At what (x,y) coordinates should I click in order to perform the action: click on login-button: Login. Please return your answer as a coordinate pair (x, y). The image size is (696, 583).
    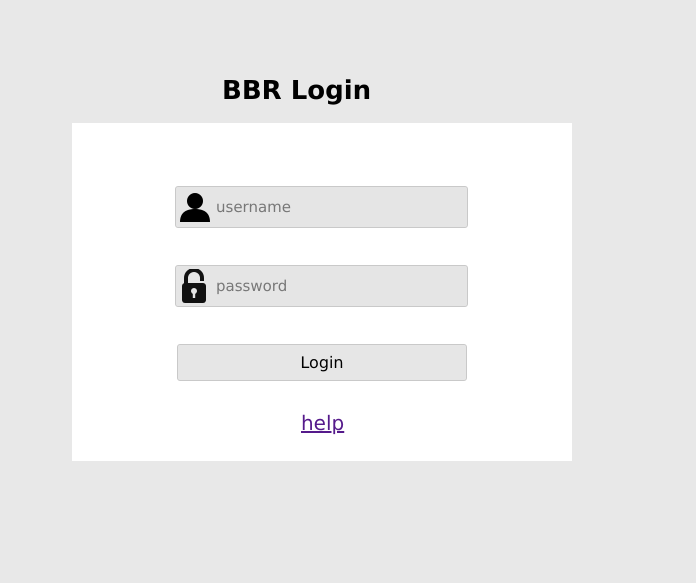
    Looking at the image, I should click on (322, 362).